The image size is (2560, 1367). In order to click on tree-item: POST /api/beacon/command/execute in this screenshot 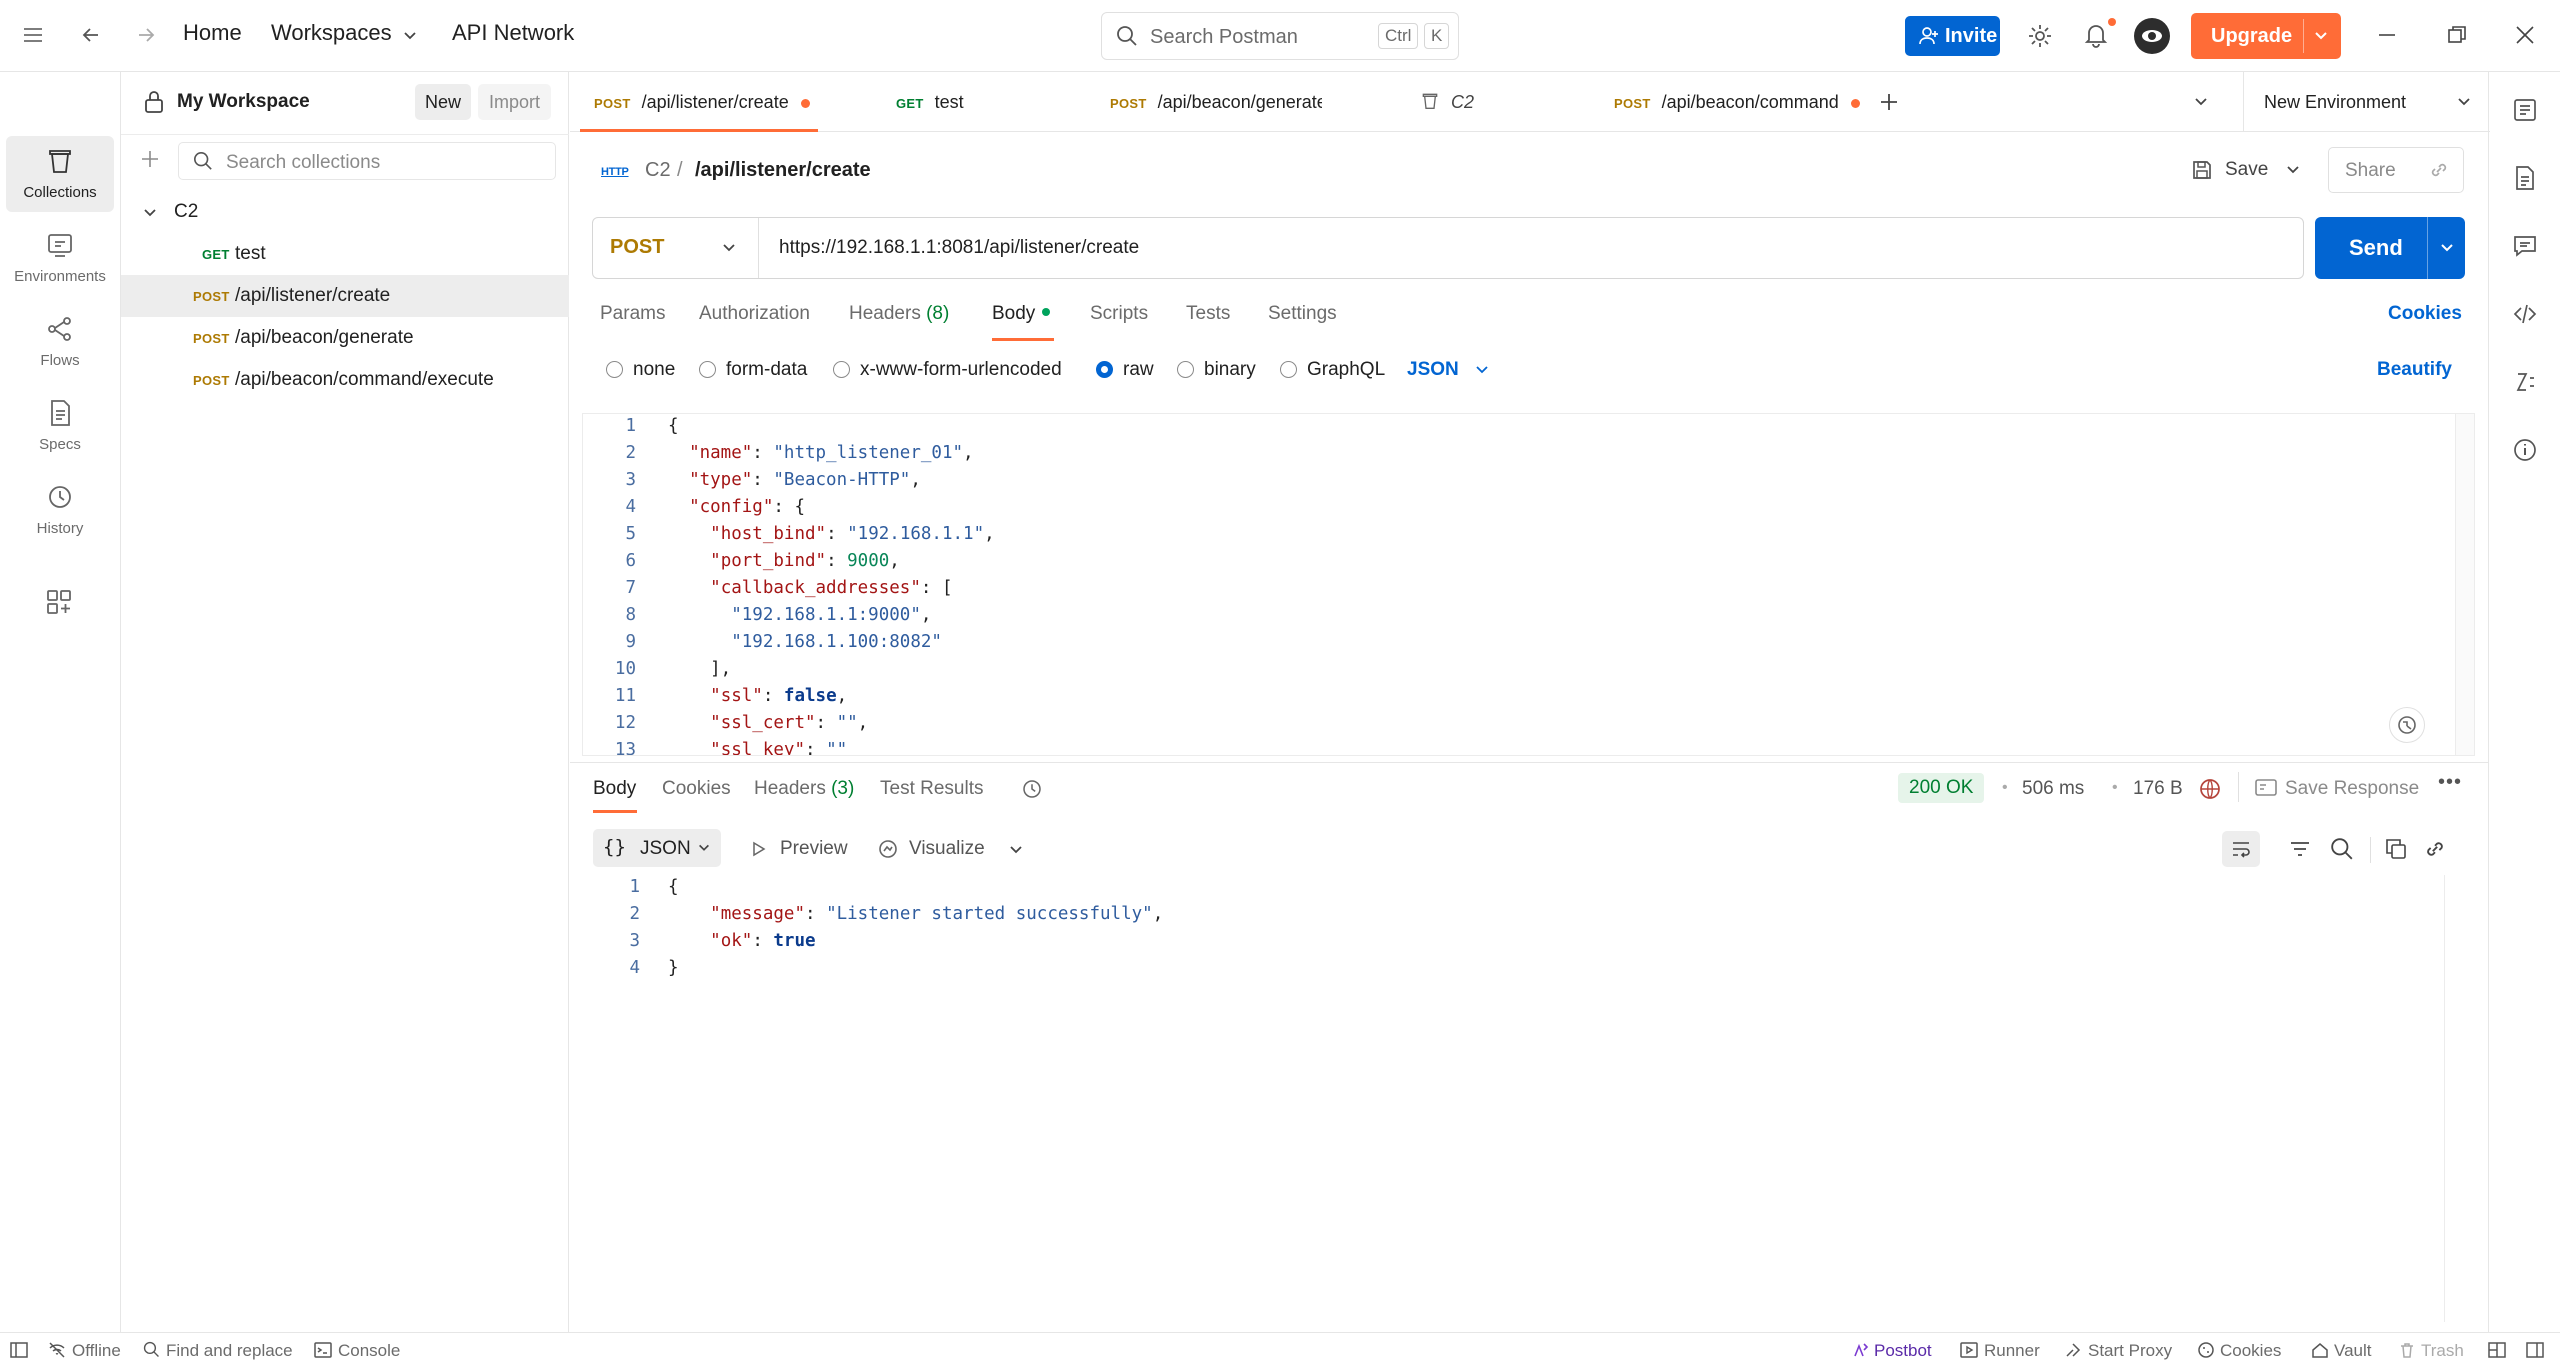, I will do `click(345, 380)`.